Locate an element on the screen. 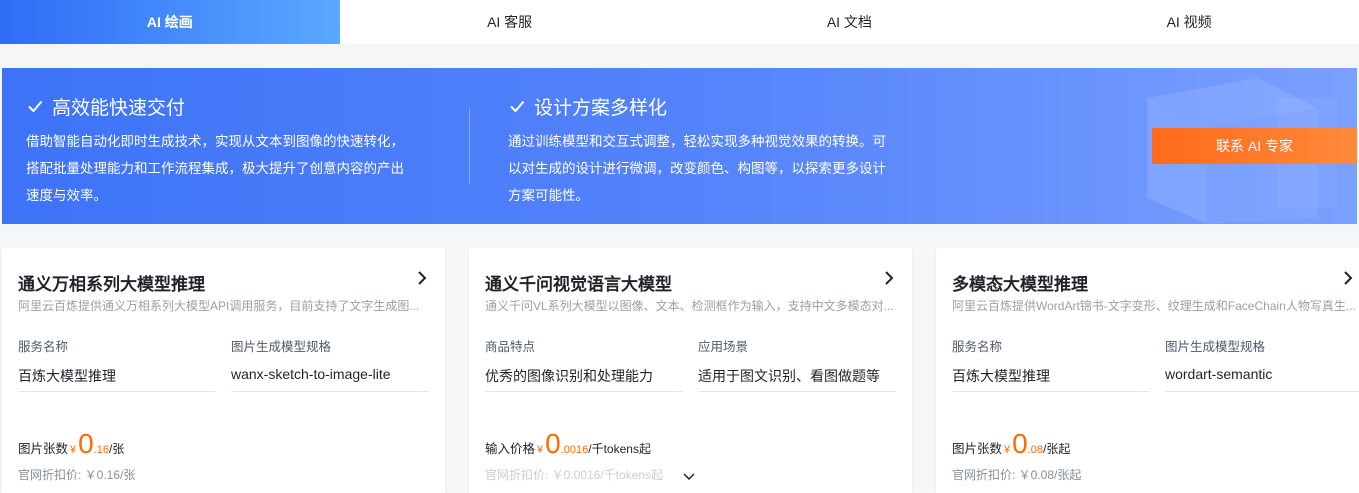  card-title: 通义万相系列大模型推理 is located at coordinates (111, 282).